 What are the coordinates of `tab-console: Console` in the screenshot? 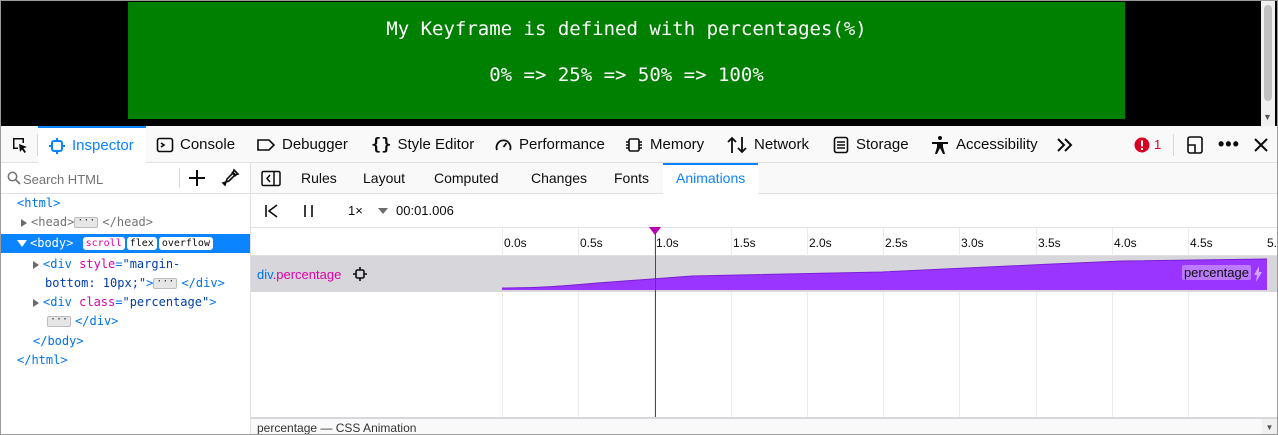 It's located at (195, 144).